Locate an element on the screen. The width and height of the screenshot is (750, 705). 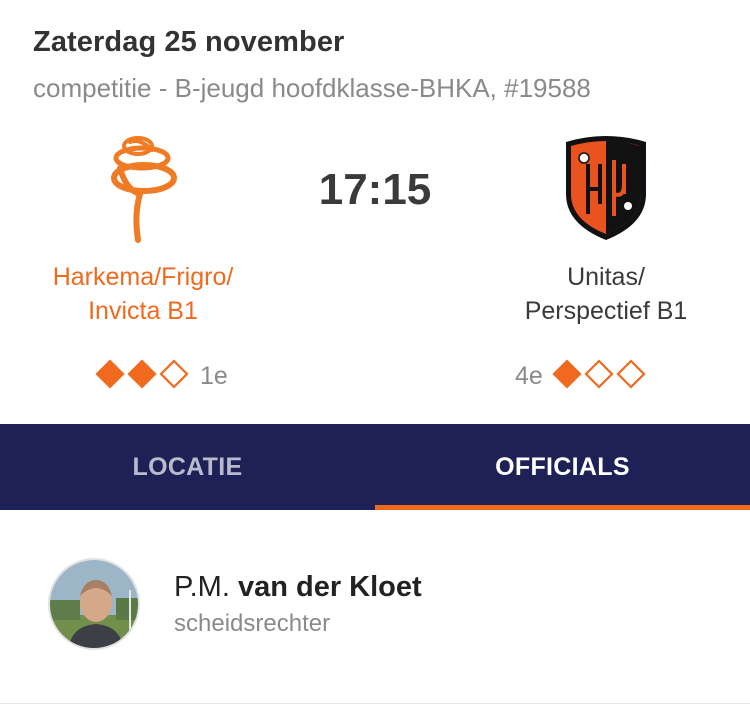
detail-tabbar: LOCATIE OFFICIALS is located at coordinates (375, 467).